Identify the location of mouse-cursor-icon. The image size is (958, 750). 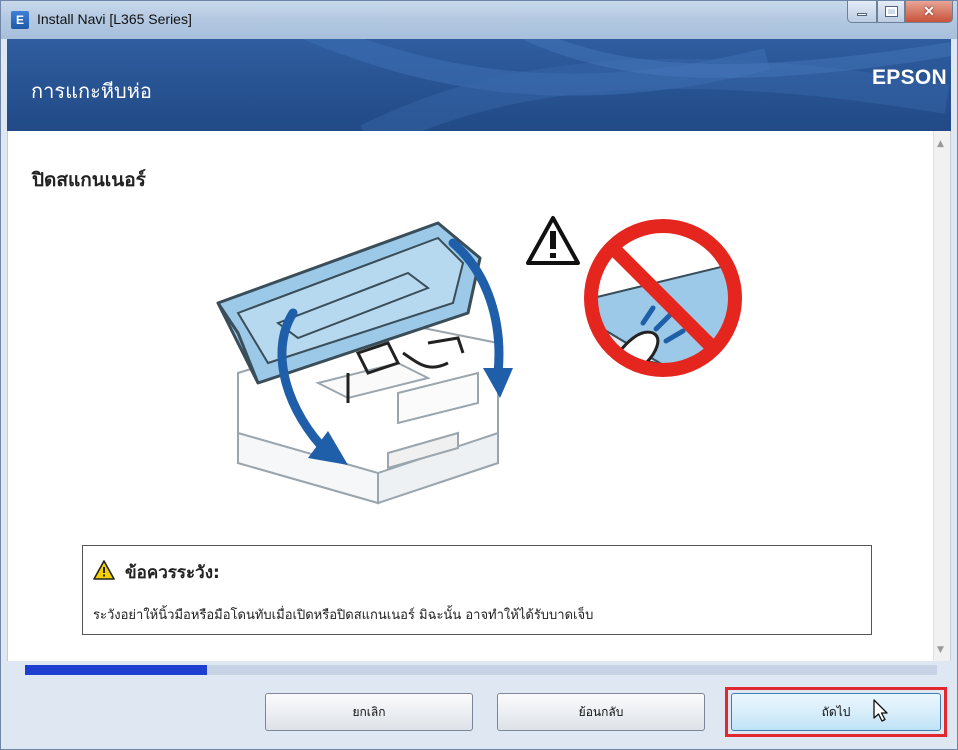
(880, 710).